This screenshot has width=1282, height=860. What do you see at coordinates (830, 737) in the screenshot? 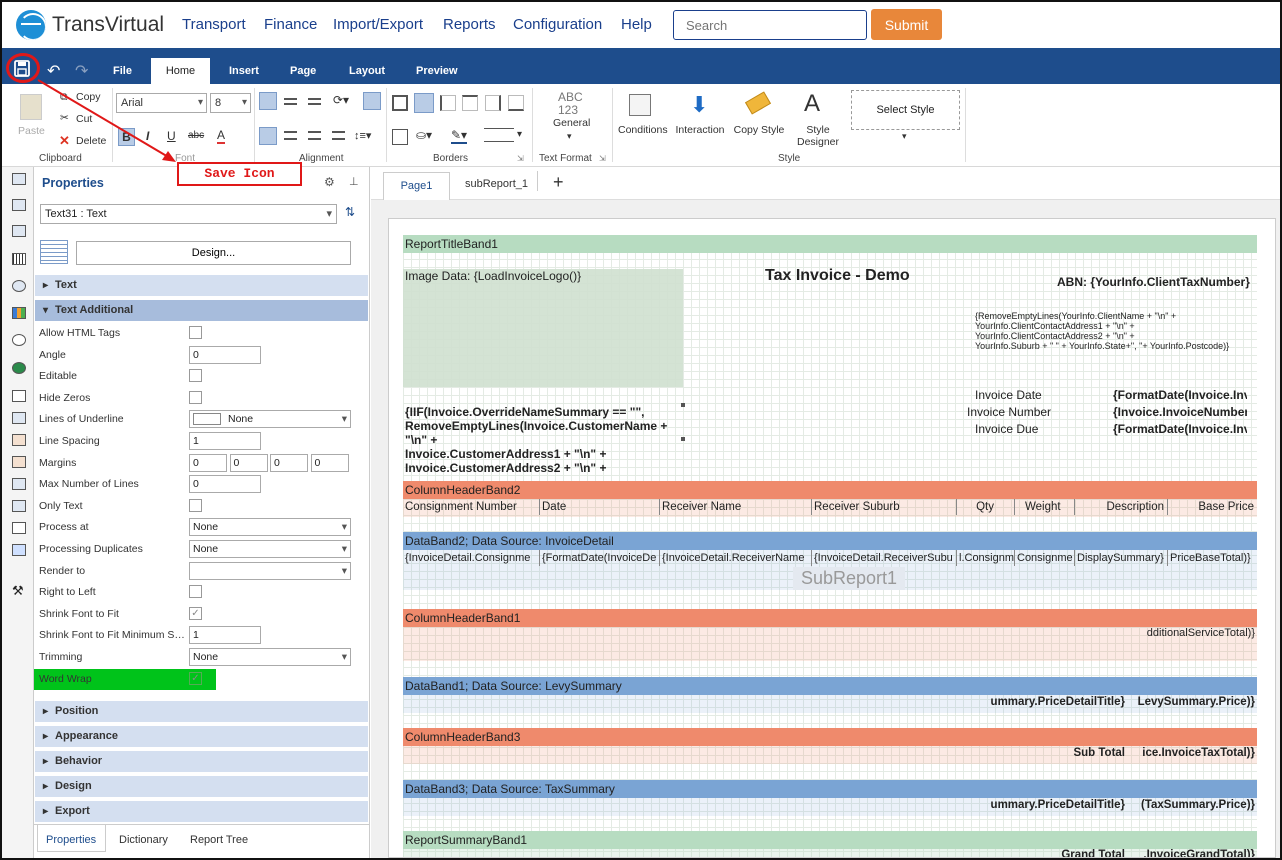
I see `column-header-band-3: ColumnHeaderBand3` at bounding box center [830, 737].